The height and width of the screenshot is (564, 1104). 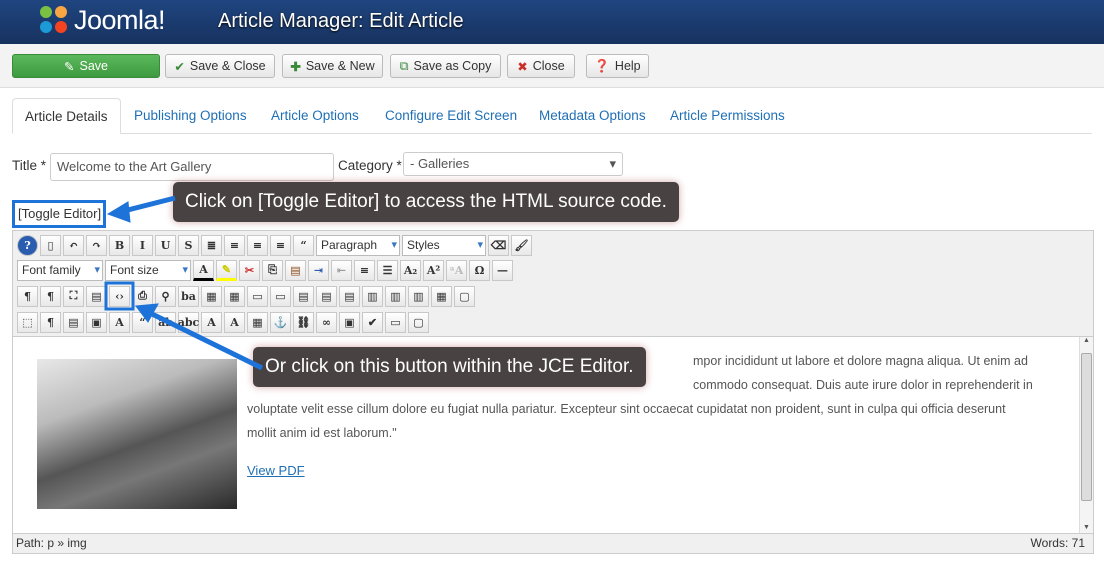 I want to click on split-cells-icon: ▦, so click(x=441, y=296).